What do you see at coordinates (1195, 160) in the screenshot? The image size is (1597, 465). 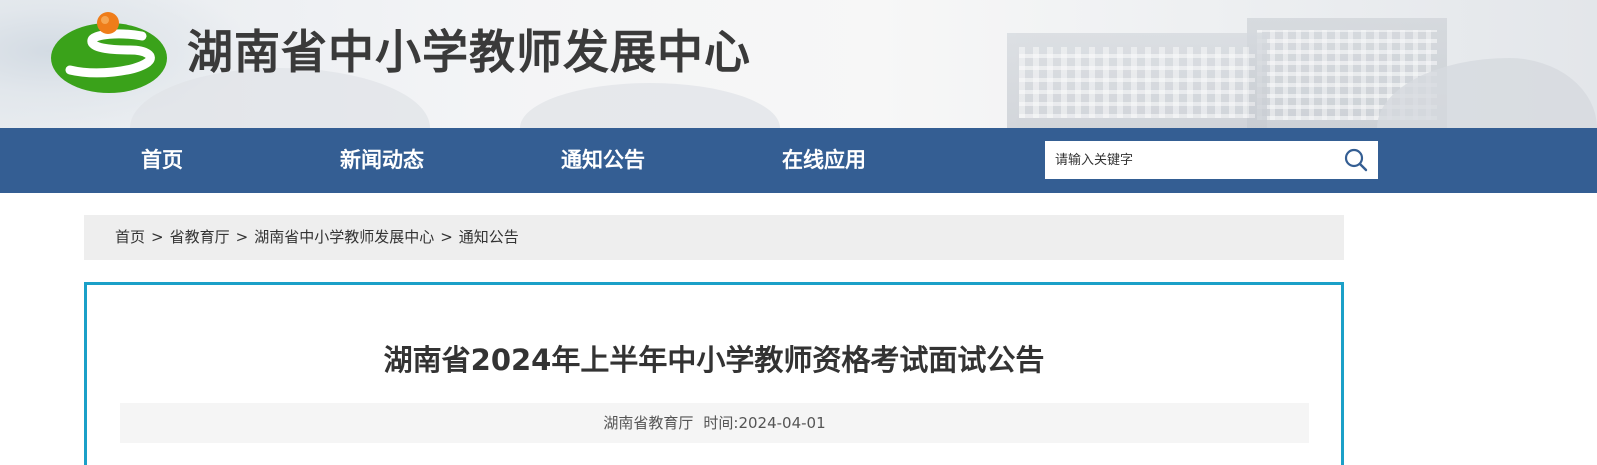 I see `search-input` at bounding box center [1195, 160].